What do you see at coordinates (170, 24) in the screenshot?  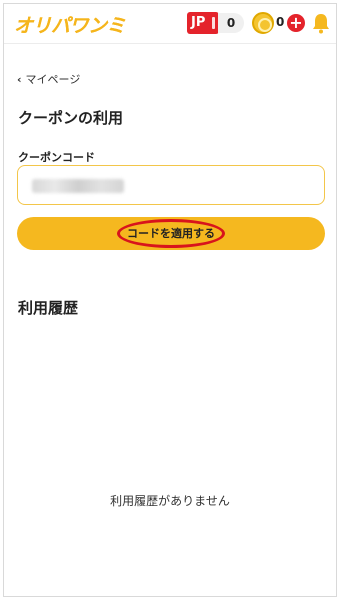 I see `top-header: オリパワンミ JP 0 0 +` at bounding box center [170, 24].